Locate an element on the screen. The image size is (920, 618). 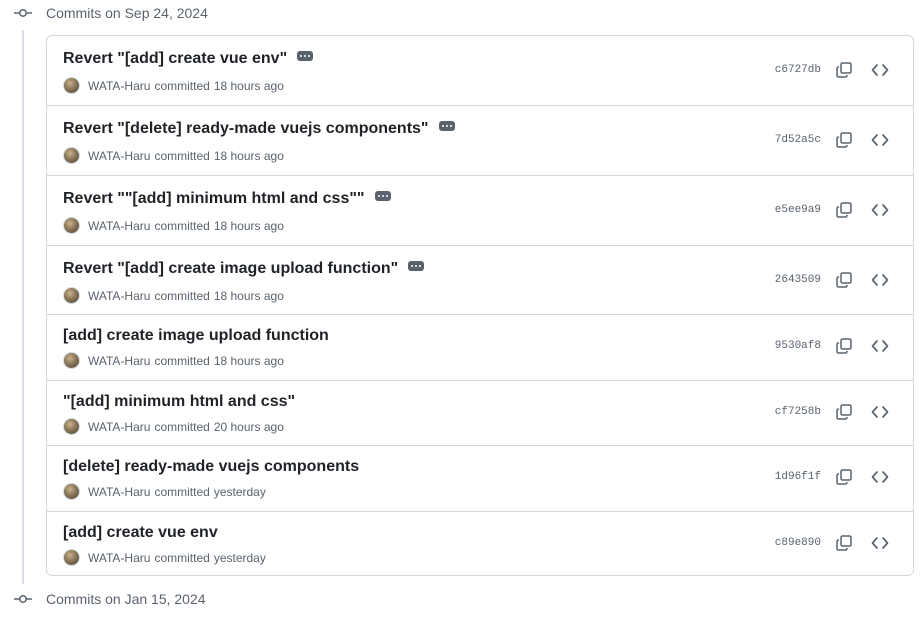
commit-title-link: [add] create image upload function is located at coordinates (196, 336).